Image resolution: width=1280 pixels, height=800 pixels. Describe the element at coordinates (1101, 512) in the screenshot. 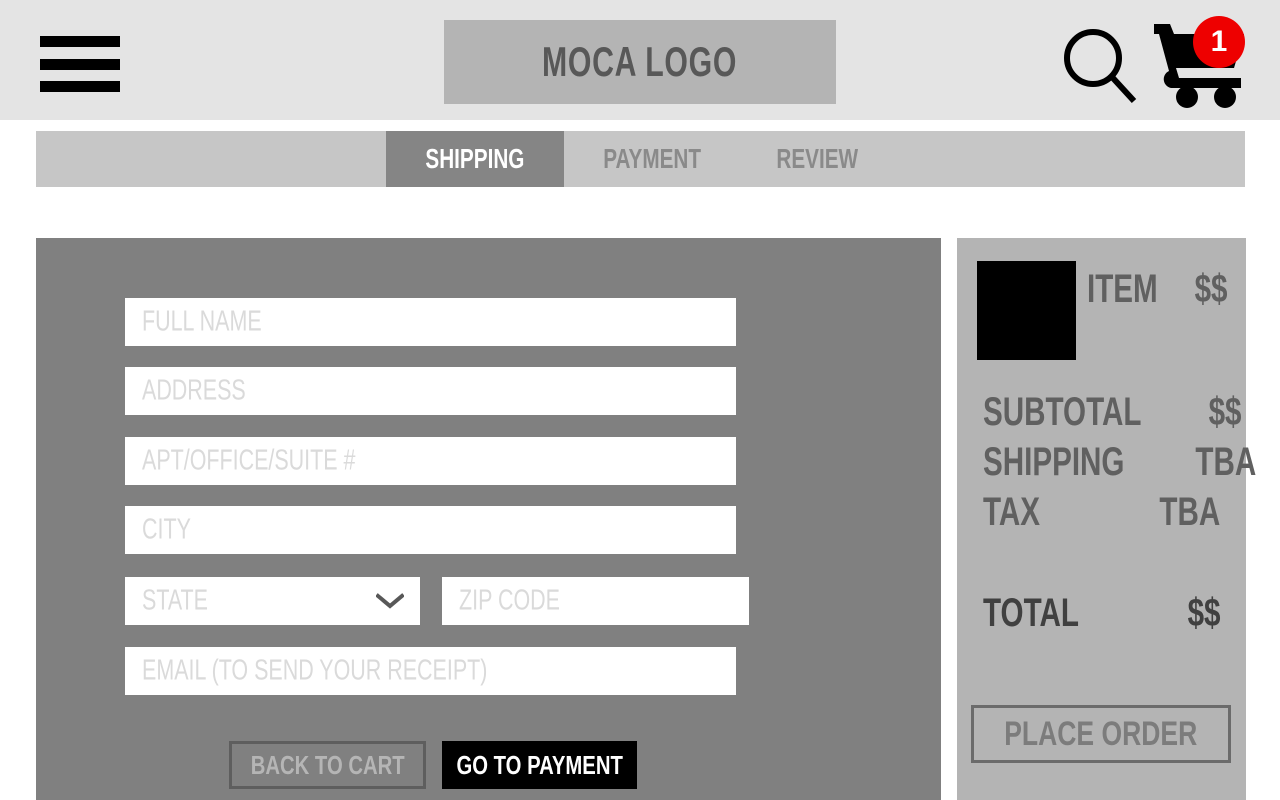

I see `summary-row-tax: TAX TBA` at that location.